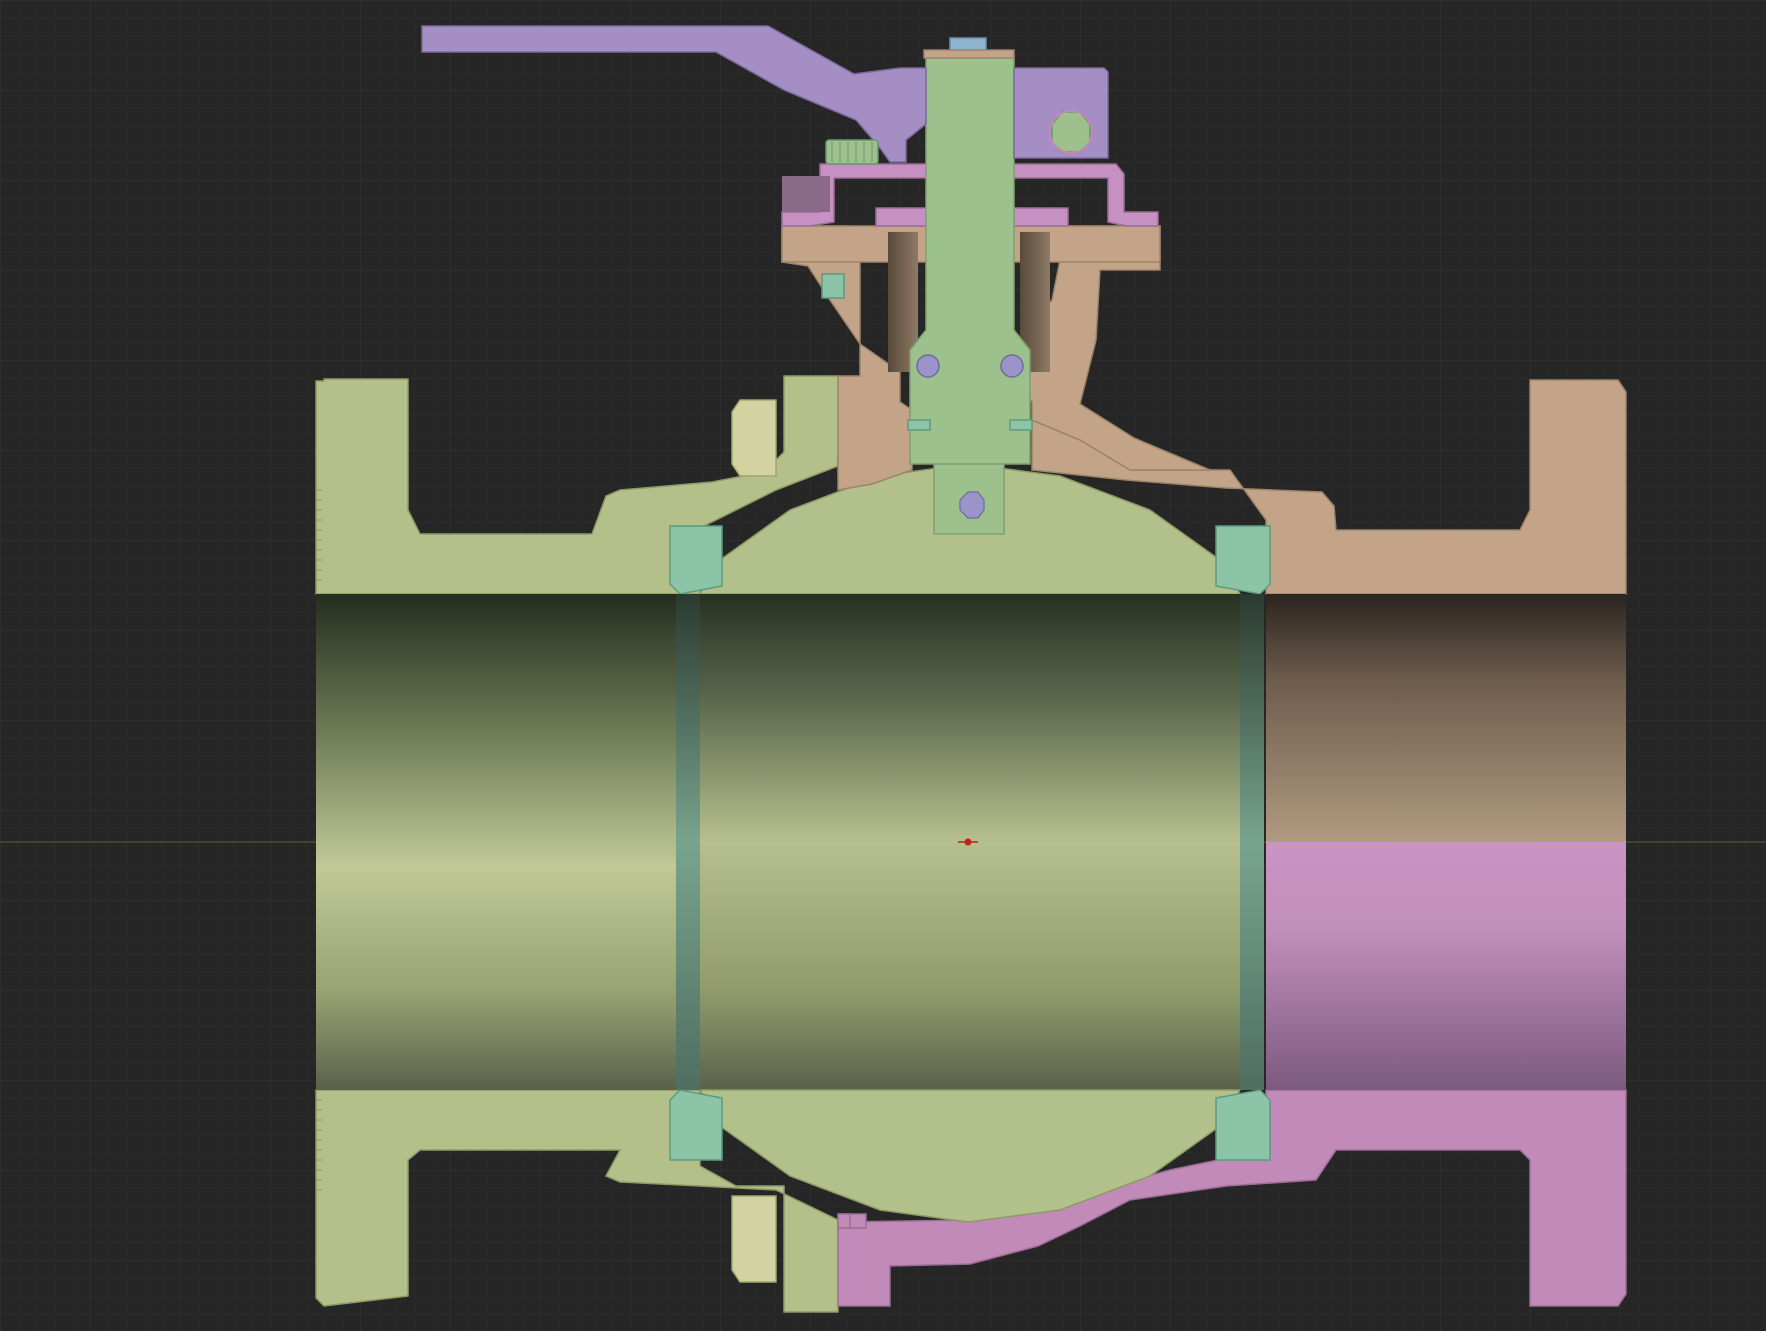  What do you see at coordinates (852, 152) in the screenshot?
I see `grease-fitting` at bounding box center [852, 152].